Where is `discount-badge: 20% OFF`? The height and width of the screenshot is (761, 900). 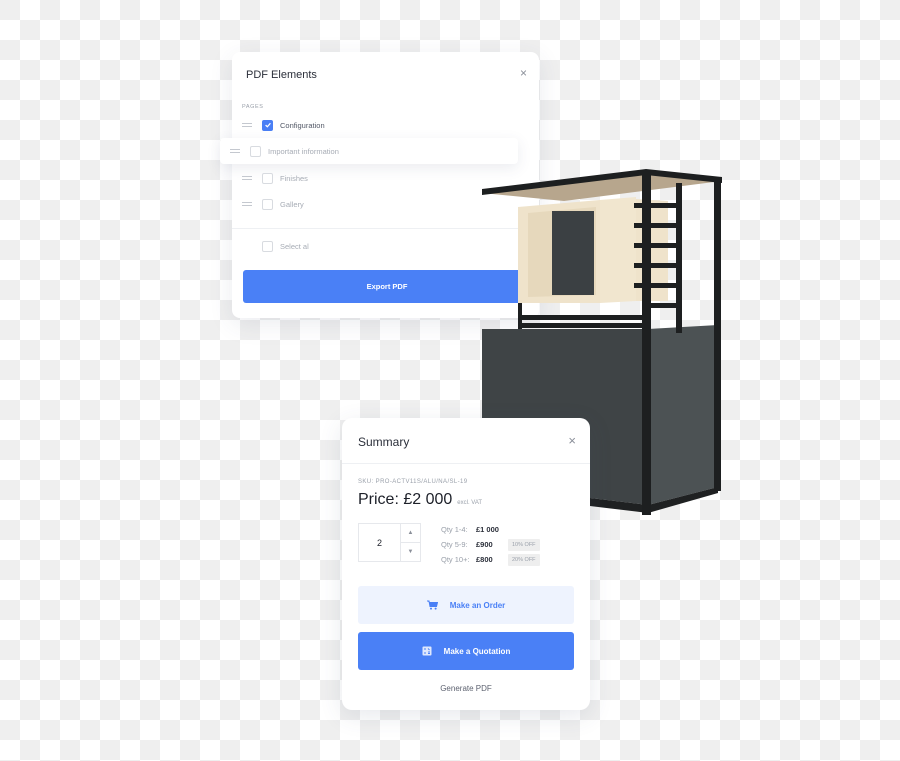 discount-badge: 20% OFF is located at coordinates (524, 559).